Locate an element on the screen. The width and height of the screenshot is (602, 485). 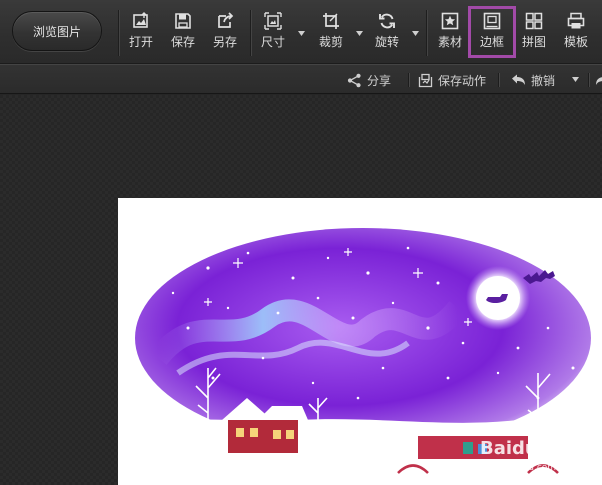
rotate-dropdown-arrow is located at coordinates (415, 33).